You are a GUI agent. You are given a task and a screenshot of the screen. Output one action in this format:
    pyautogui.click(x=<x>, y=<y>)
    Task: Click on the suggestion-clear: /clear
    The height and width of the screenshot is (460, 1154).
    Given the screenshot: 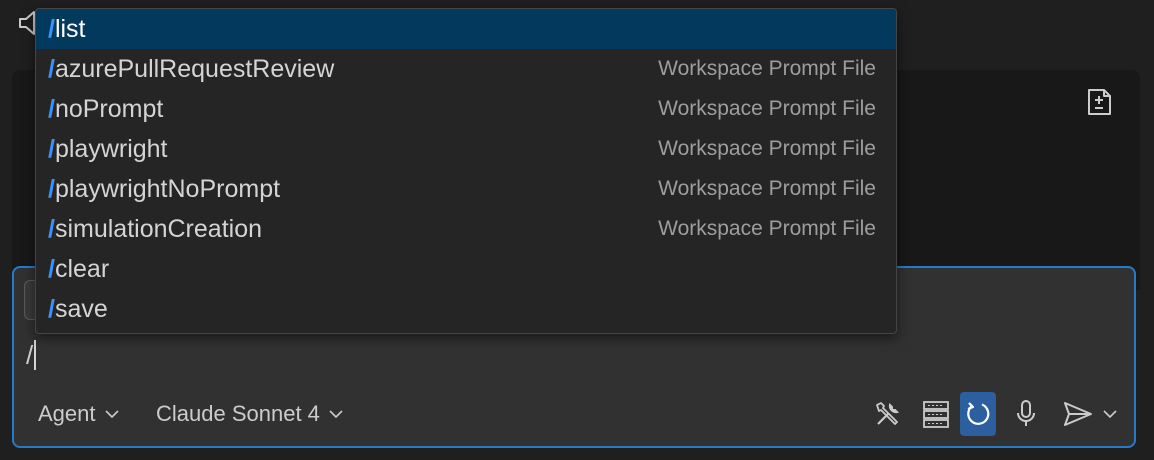 What is the action you would take?
    pyautogui.click(x=466, y=269)
    